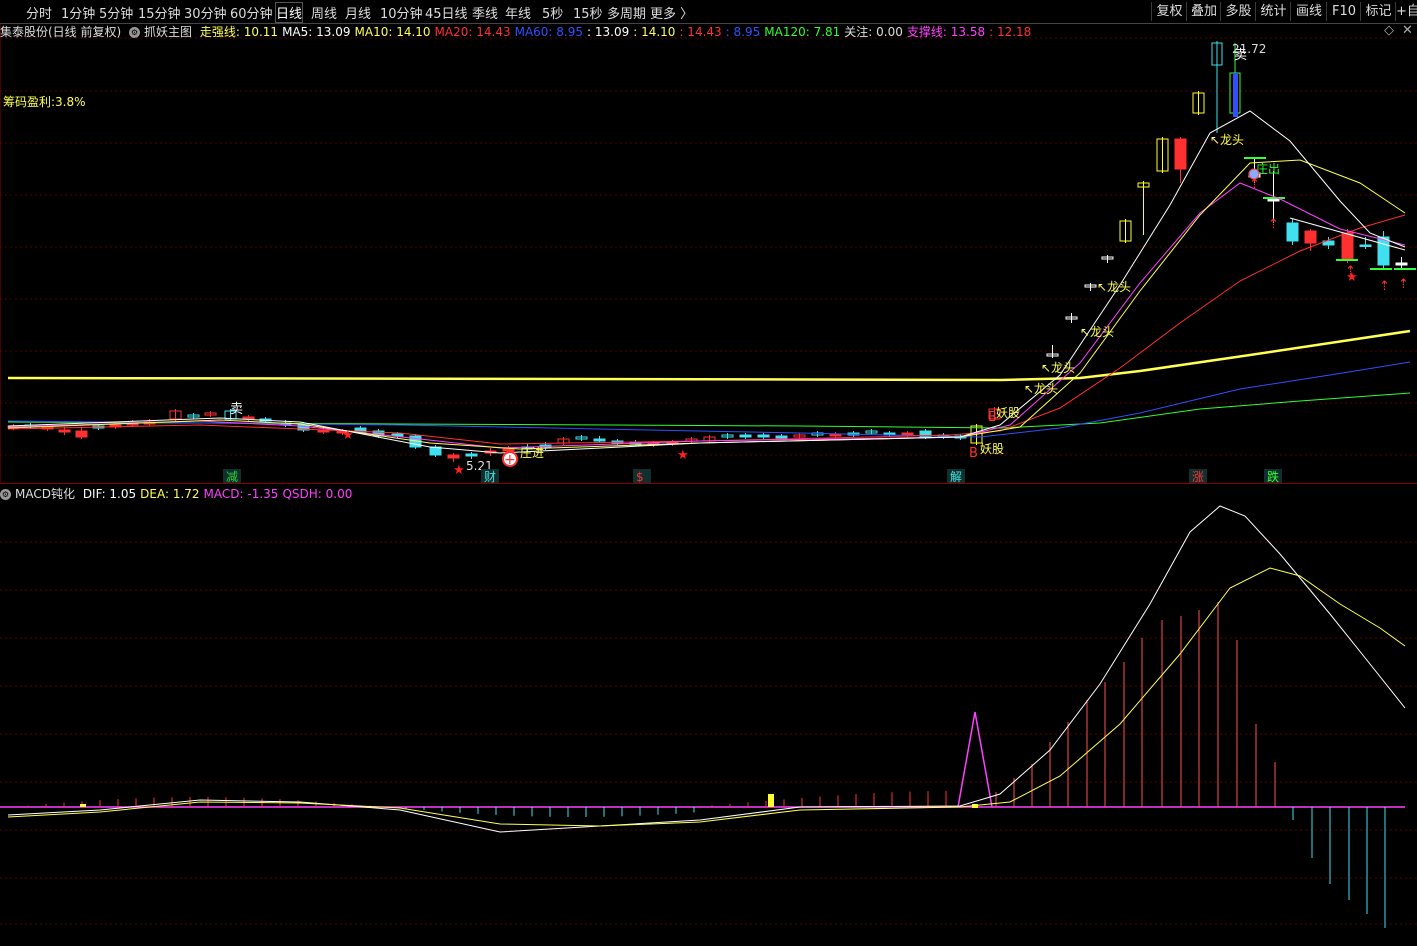 The height and width of the screenshot is (946, 1417). I want to click on tab-11: 季线, so click(485, 12).